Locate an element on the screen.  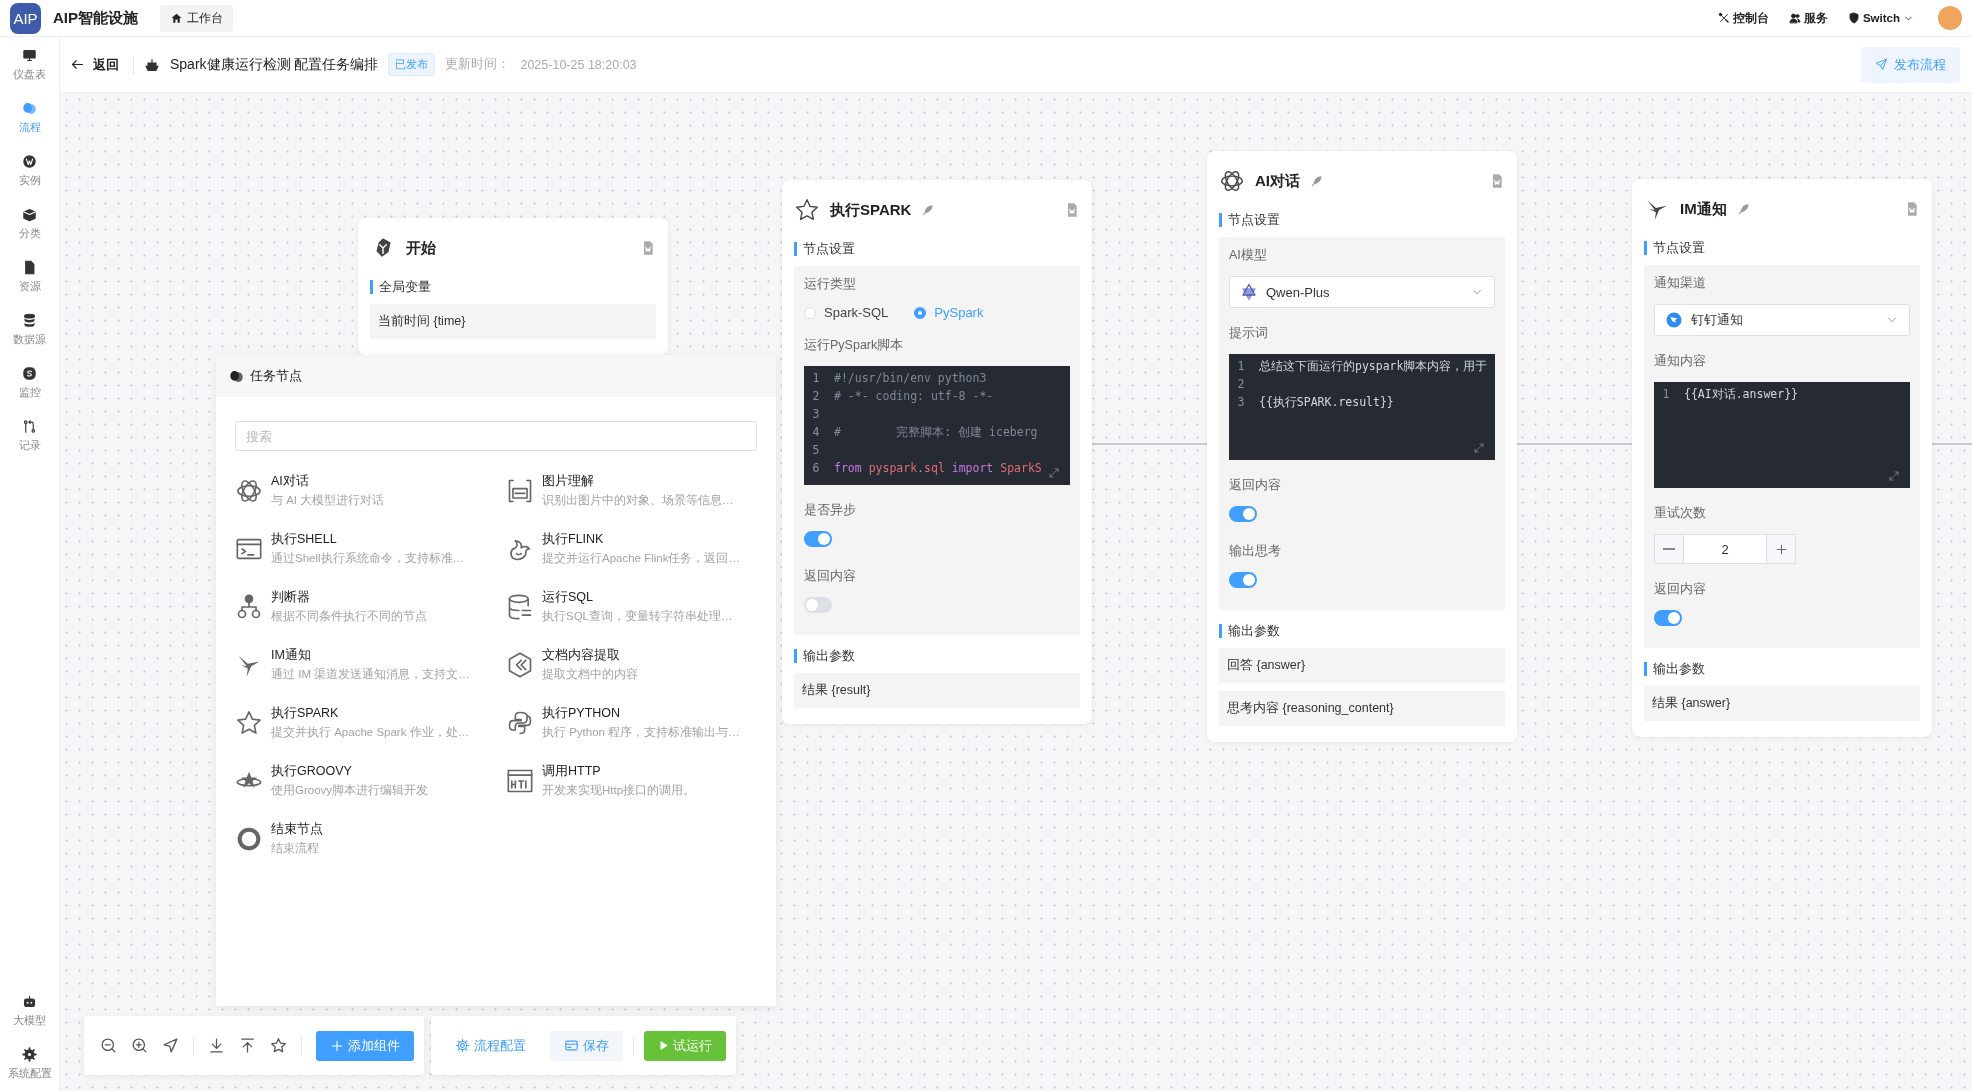
shield-icon is located at coordinates (1853, 18).